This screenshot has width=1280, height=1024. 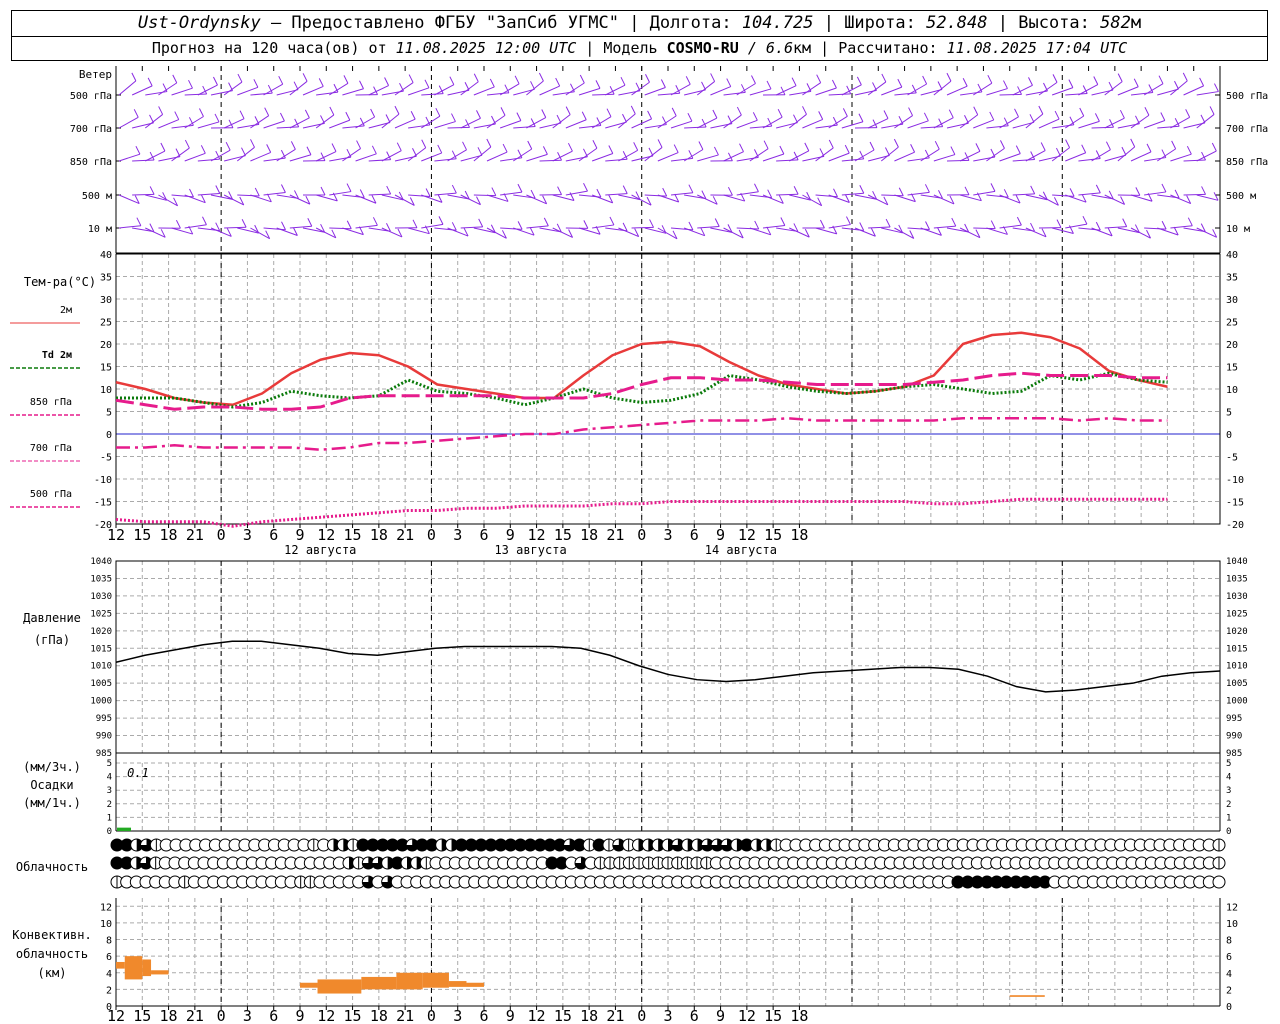 What do you see at coordinates (1234, 719) in the screenshot?
I see `pressure-ytick-label-right: 995` at bounding box center [1234, 719].